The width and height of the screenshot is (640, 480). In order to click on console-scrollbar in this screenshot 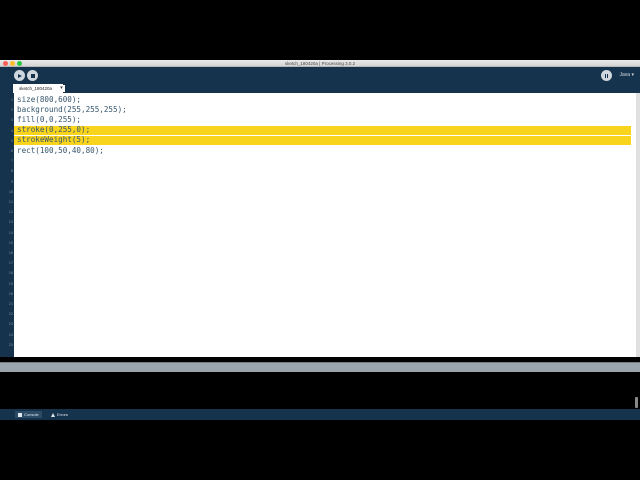, I will do `click(636, 402)`.